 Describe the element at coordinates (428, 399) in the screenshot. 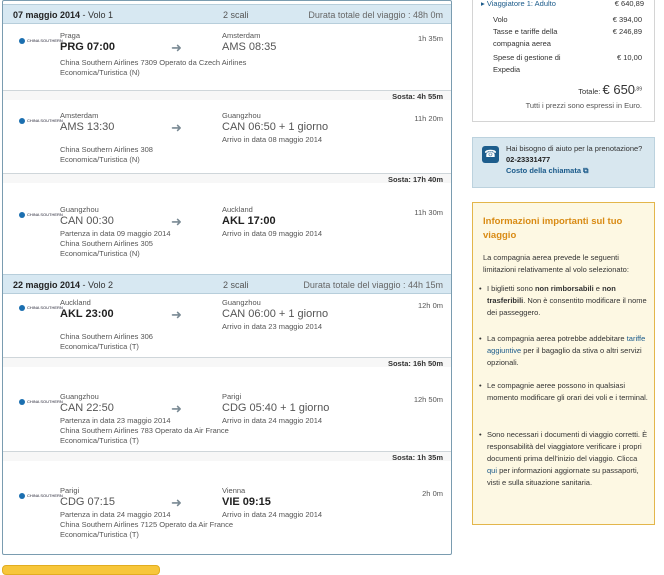

I see `segment-duration: 12h 50m` at that location.